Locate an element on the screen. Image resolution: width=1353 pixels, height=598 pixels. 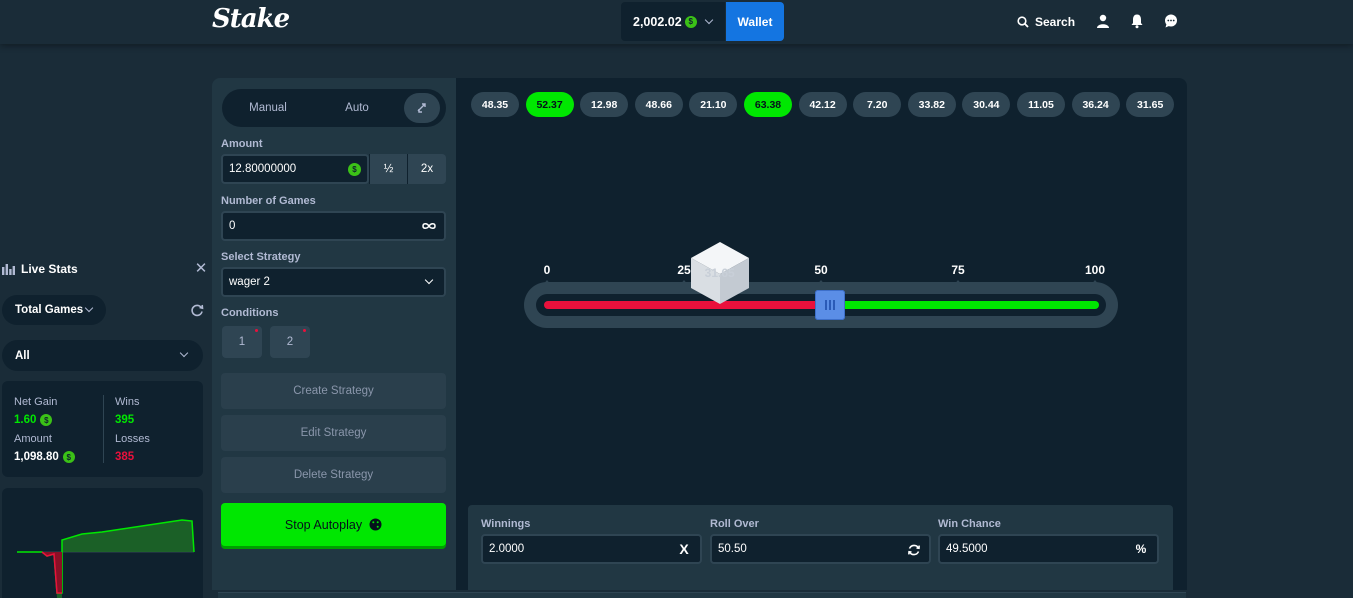
games-filter-select: Total Games is located at coordinates (54, 310).